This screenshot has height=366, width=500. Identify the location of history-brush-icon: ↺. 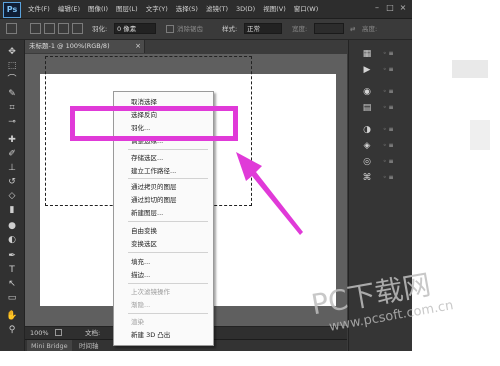
(12, 182).